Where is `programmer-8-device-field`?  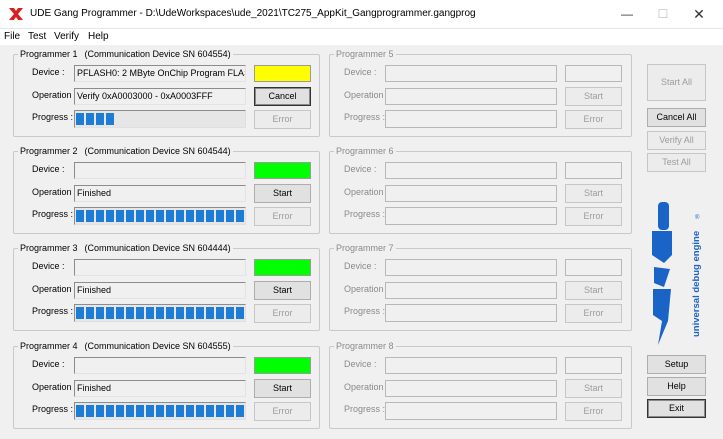 programmer-8-device-field is located at coordinates (471, 365).